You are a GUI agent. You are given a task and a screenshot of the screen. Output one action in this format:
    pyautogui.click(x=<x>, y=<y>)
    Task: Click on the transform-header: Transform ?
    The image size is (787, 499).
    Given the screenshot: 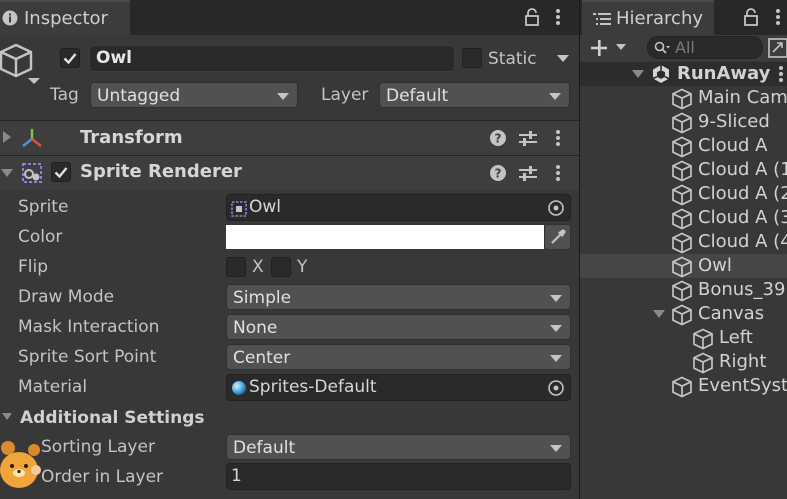 What is the action you would take?
    pyautogui.click(x=289, y=137)
    